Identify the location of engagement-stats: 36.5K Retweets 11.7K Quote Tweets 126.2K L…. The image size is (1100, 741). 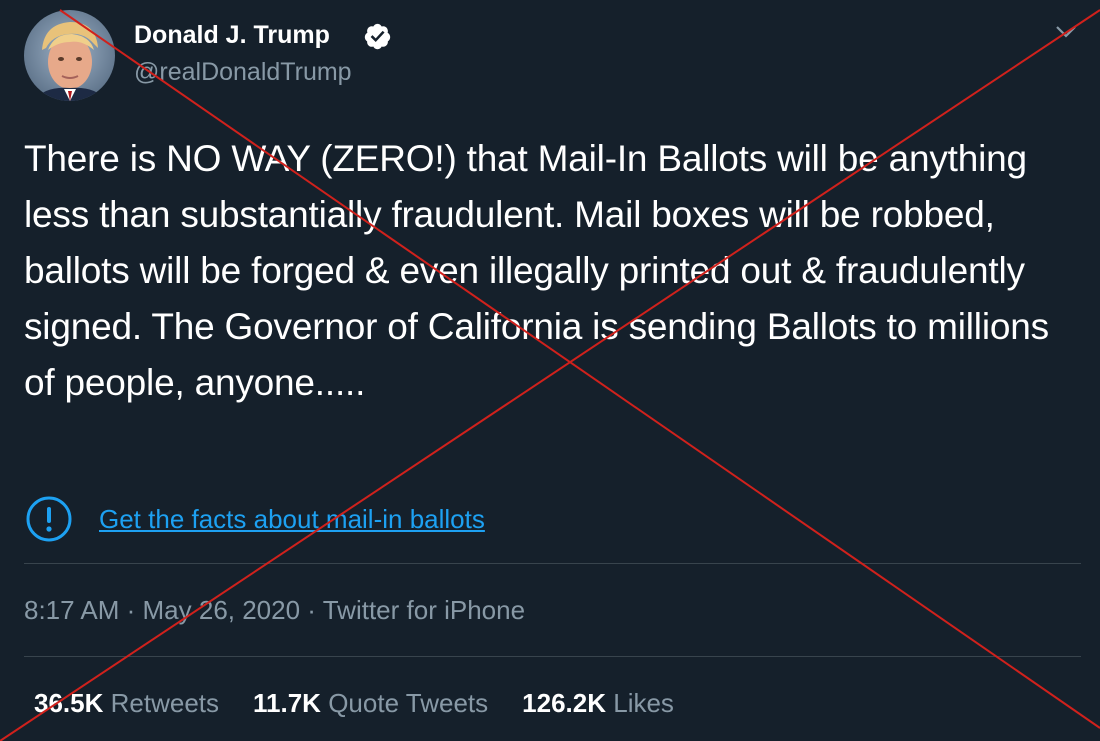
(371, 703).